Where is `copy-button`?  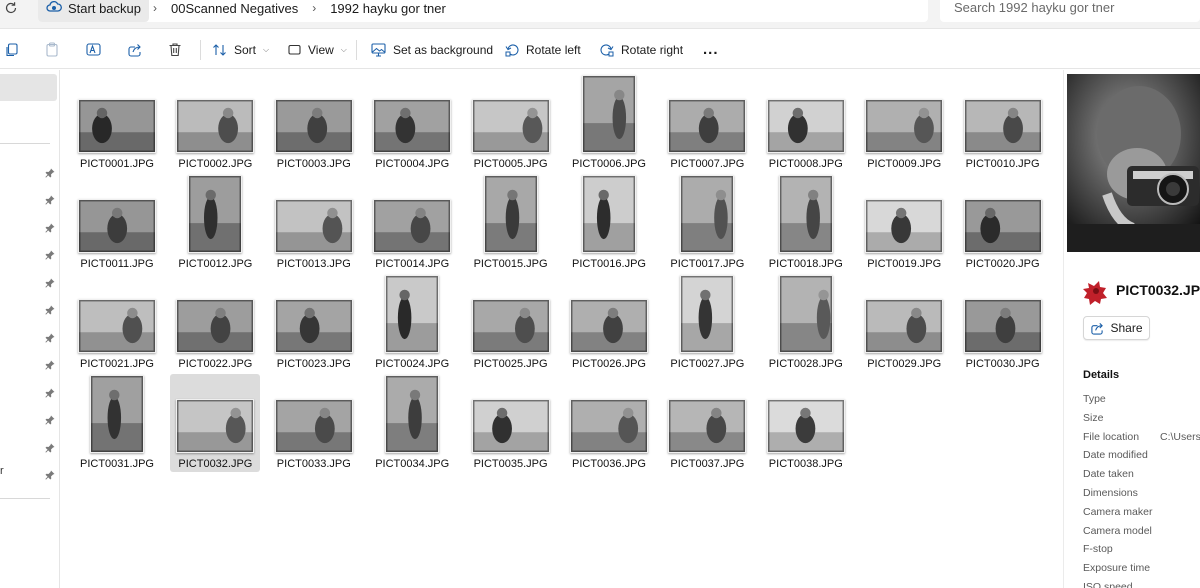
copy-button is located at coordinates (12, 49).